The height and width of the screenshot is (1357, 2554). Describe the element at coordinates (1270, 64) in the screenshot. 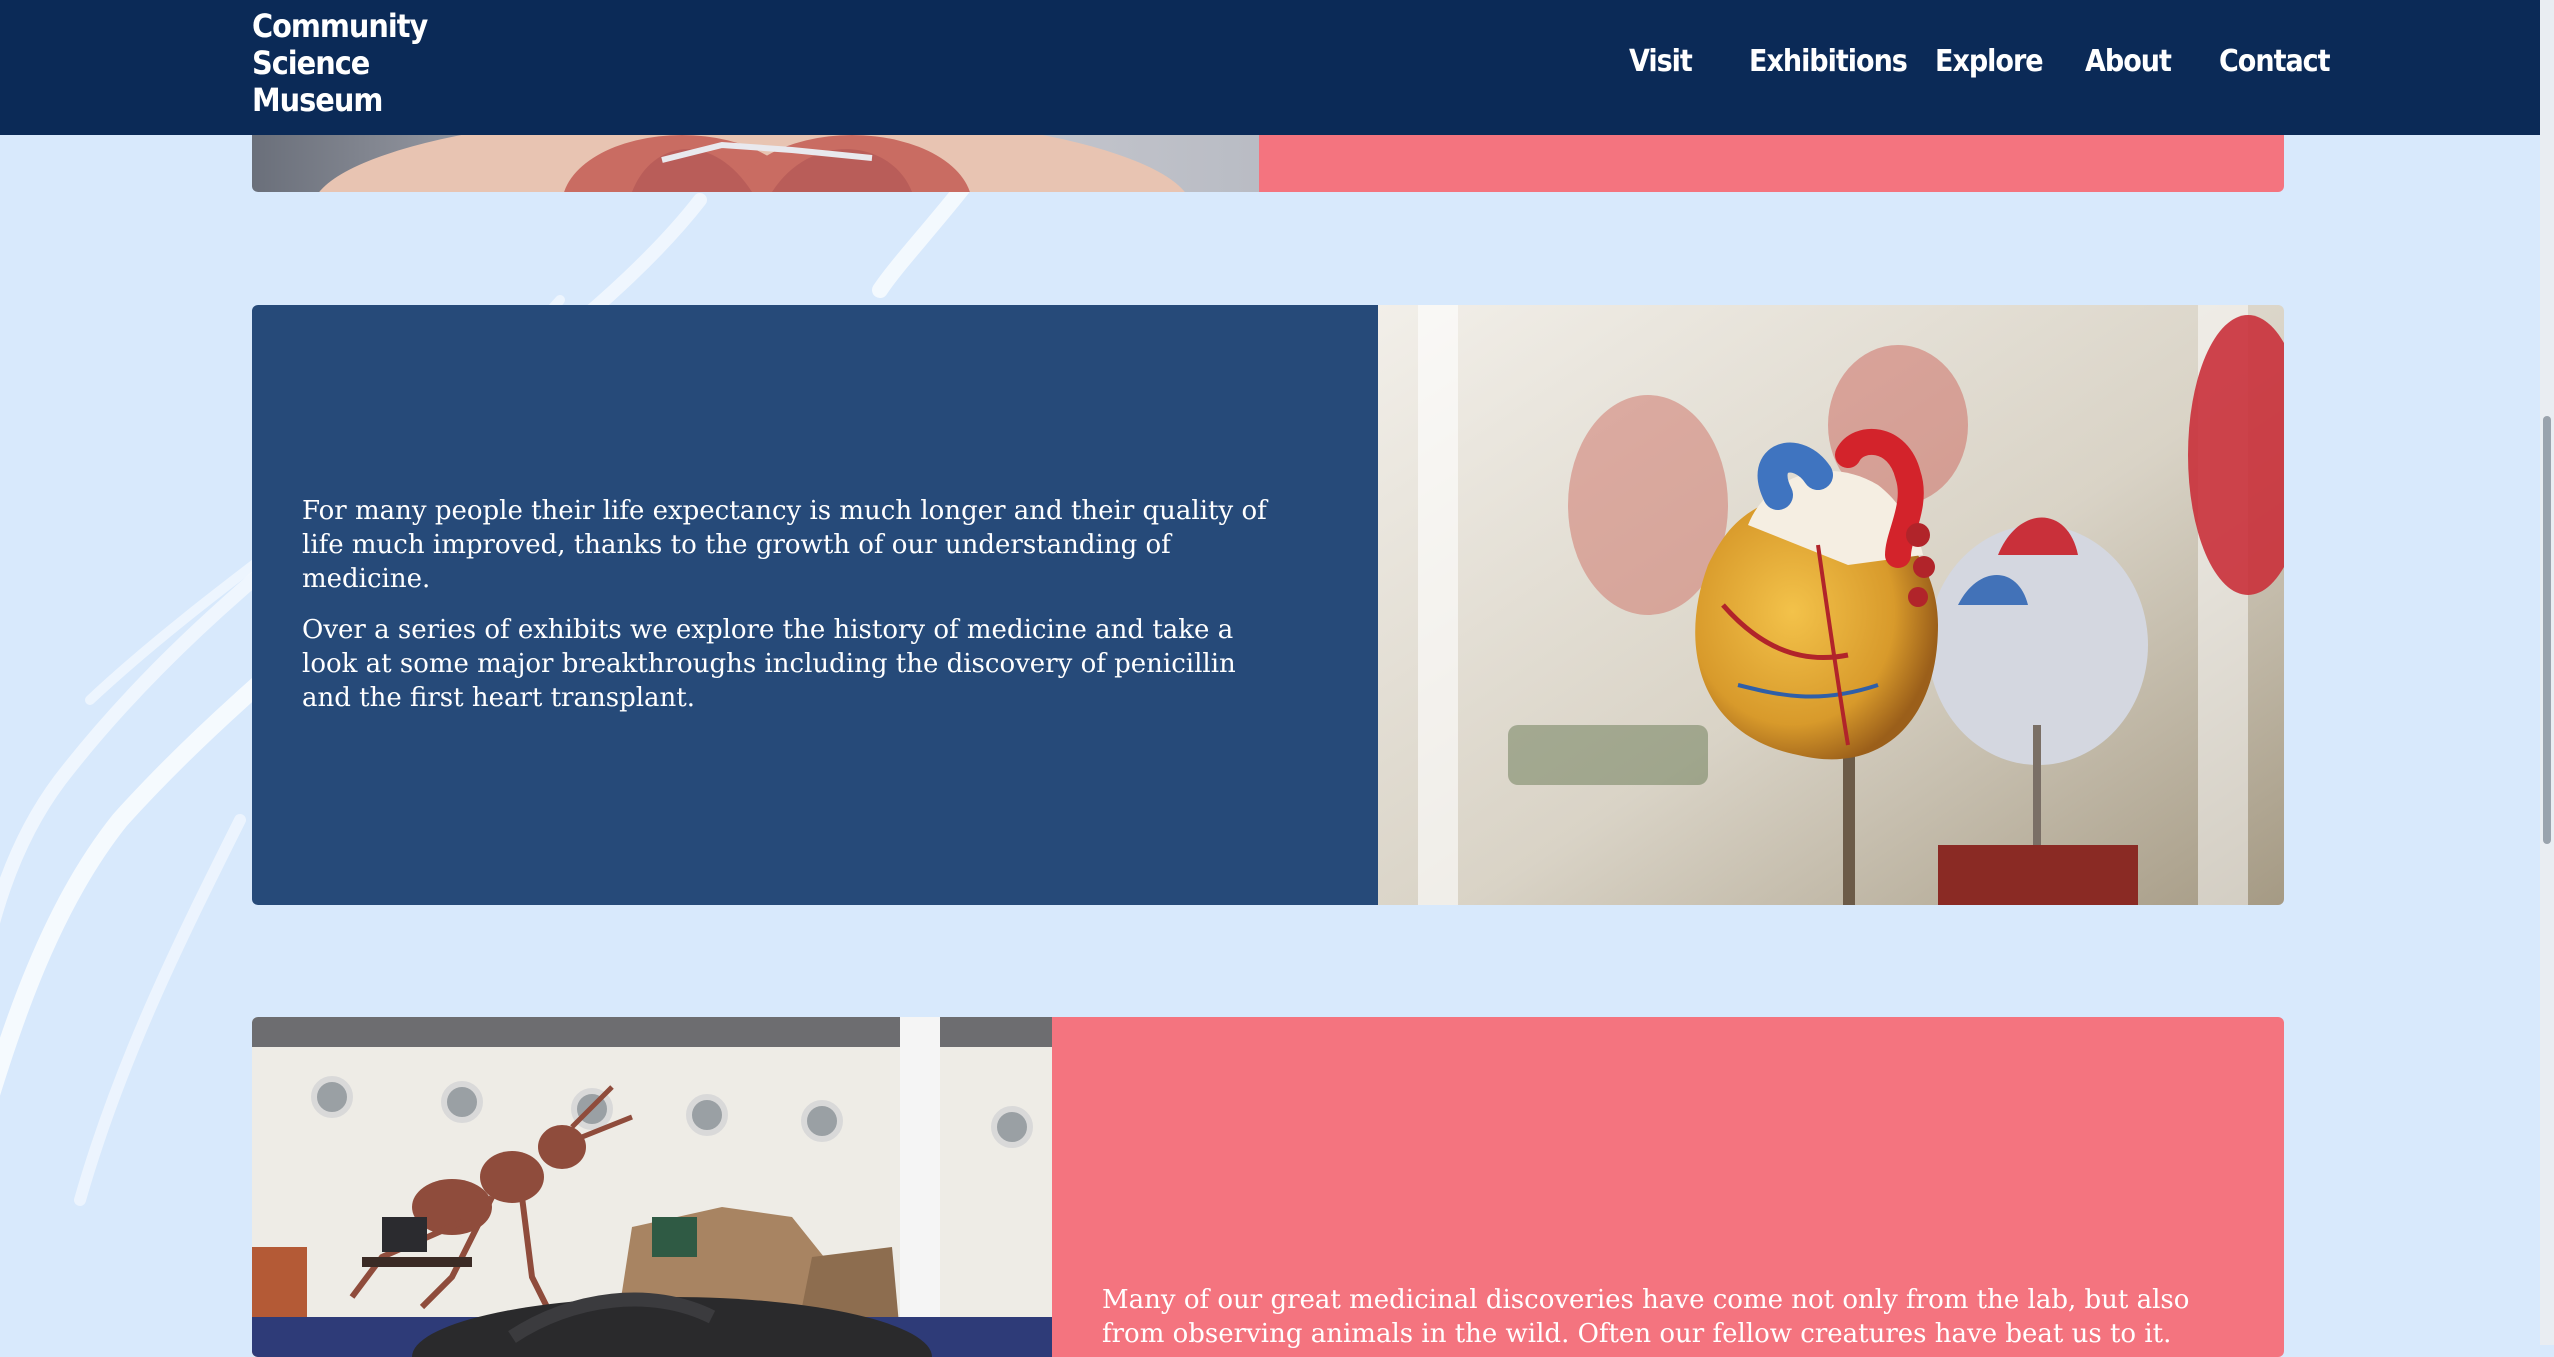

I see `main-navigation: Visit Exhibitions Explore About Contact` at that location.